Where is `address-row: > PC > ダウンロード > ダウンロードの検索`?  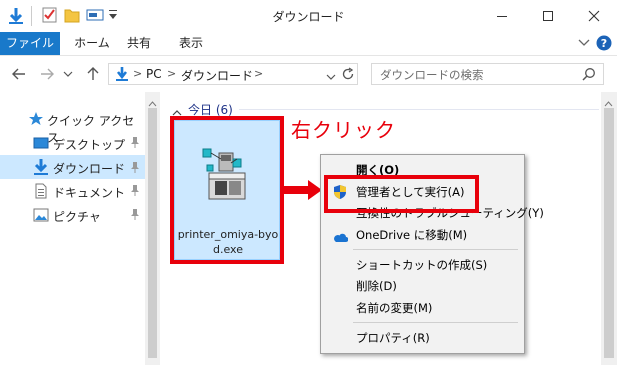
address-row: > PC > ダウンロード > ダウンロードの検索 is located at coordinates (308, 74).